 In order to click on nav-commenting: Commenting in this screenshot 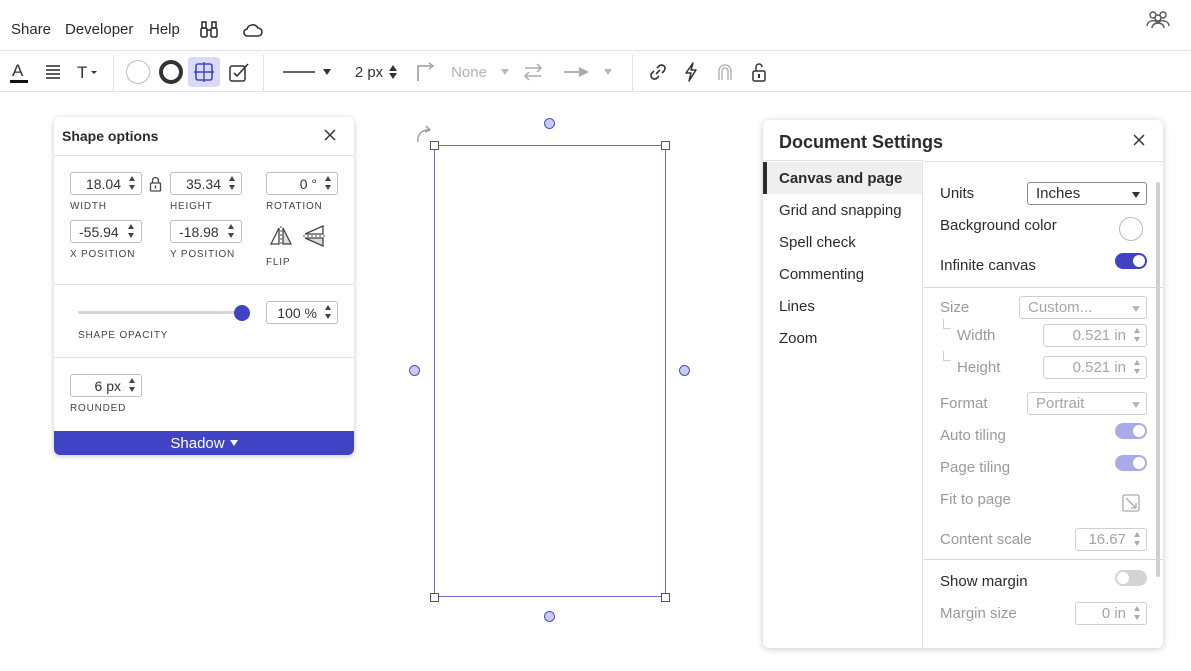, I will do `click(842, 274)`.